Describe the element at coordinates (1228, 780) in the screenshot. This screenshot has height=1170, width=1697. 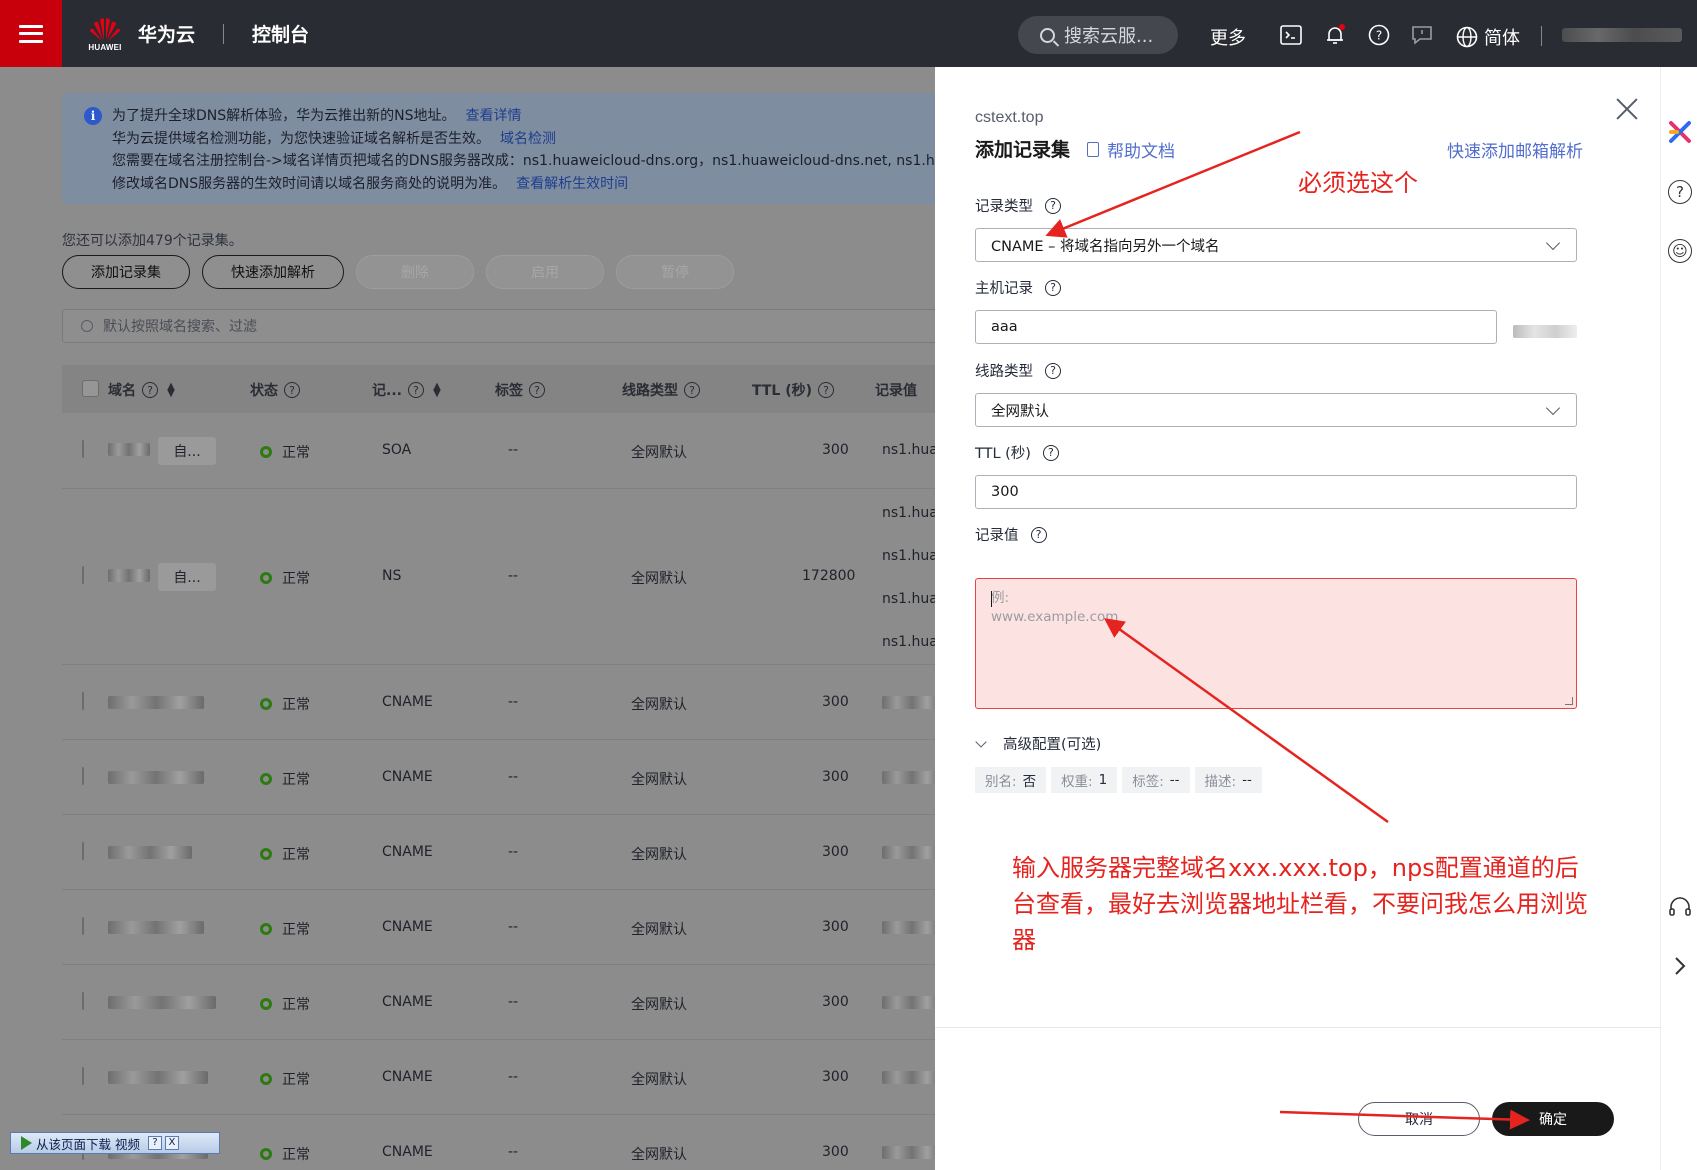
I see `description-chip: 描述: --` at that location.